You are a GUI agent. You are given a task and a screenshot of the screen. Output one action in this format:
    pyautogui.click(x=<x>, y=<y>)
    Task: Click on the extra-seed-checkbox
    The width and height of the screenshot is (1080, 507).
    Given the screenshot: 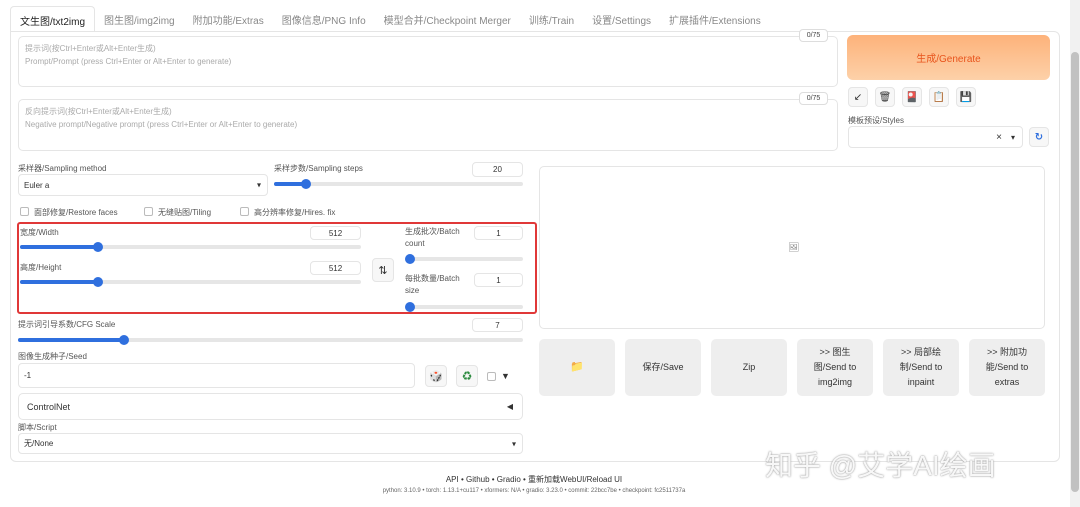 What is the action you would take?
    pyautogui.click(x=491, y=376)
    